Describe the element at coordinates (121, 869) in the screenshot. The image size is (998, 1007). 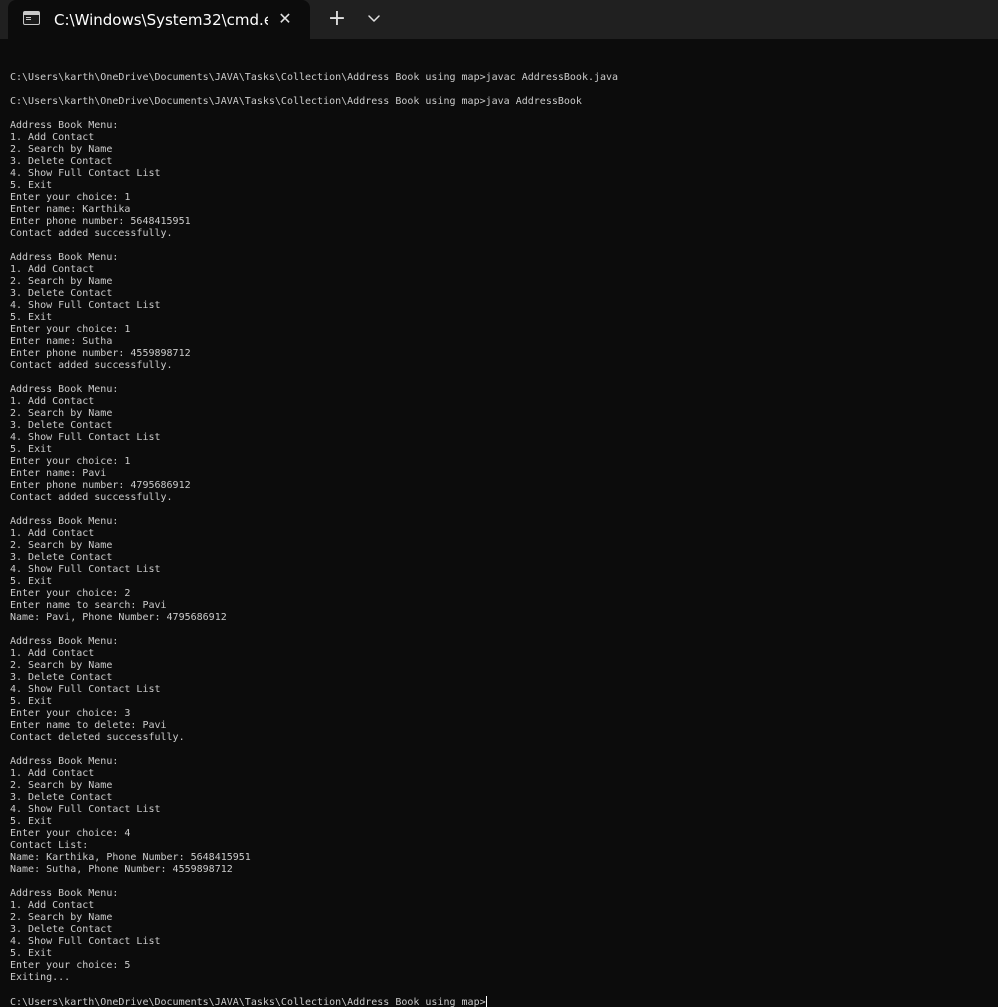
I see `console-line: Name: Sutha, Phone Number: 4559898712` at that location.